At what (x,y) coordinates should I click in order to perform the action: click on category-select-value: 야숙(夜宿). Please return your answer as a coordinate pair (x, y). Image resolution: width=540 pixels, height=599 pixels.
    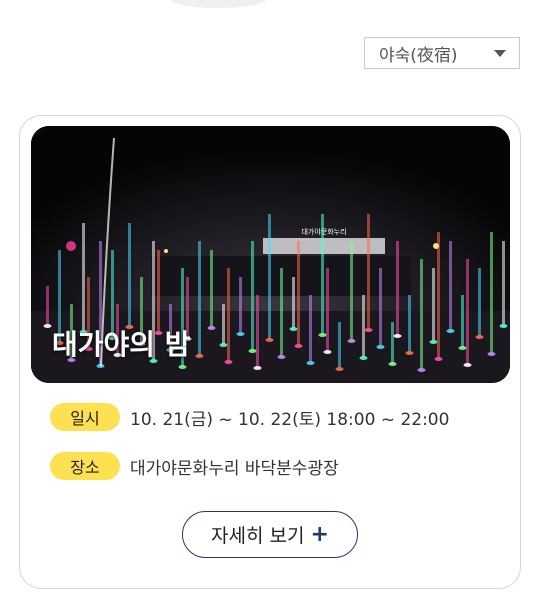
    Looking at the image, I should click on (418, 55).